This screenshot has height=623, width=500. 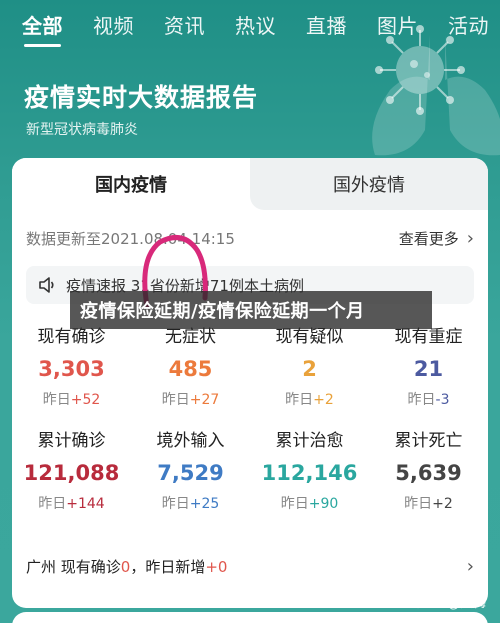 I want to click on stat-value: 21, so click(x=428, y=369).